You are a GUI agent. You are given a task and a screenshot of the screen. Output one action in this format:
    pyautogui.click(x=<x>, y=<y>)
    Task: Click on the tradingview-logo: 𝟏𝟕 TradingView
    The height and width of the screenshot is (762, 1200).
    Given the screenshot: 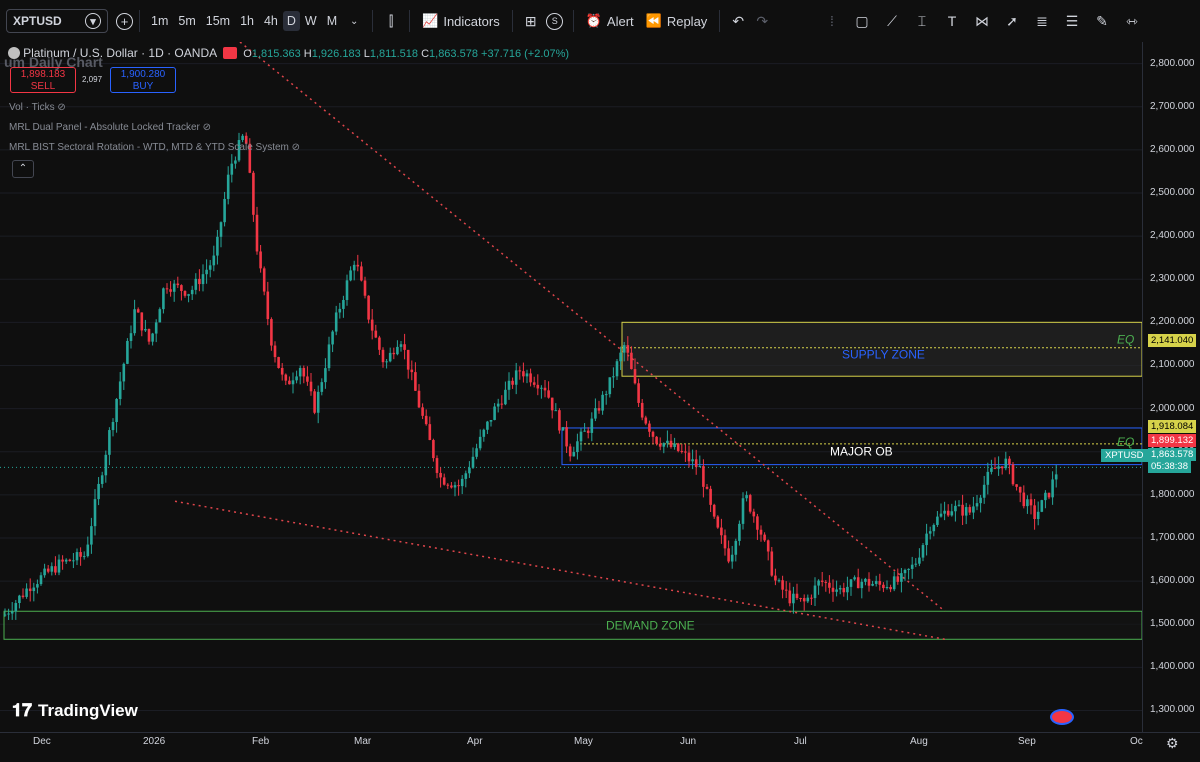 What is the action you would take?
    pyautogui.click(x=75, y=710)
    